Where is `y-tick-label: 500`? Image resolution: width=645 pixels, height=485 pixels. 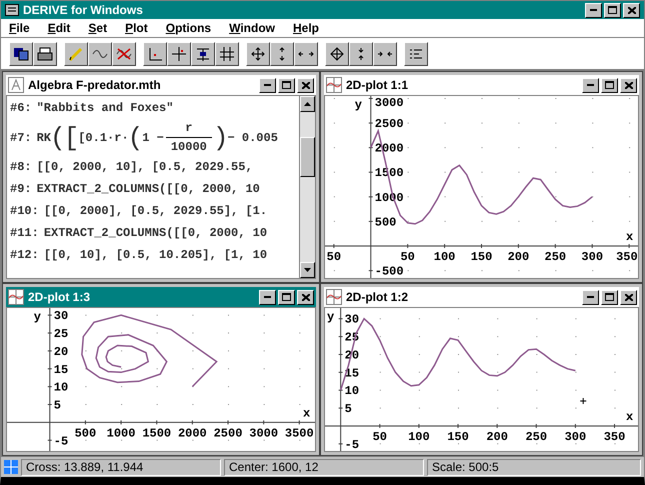 y-tick-label: 500 is located at coordinates (385, 222).